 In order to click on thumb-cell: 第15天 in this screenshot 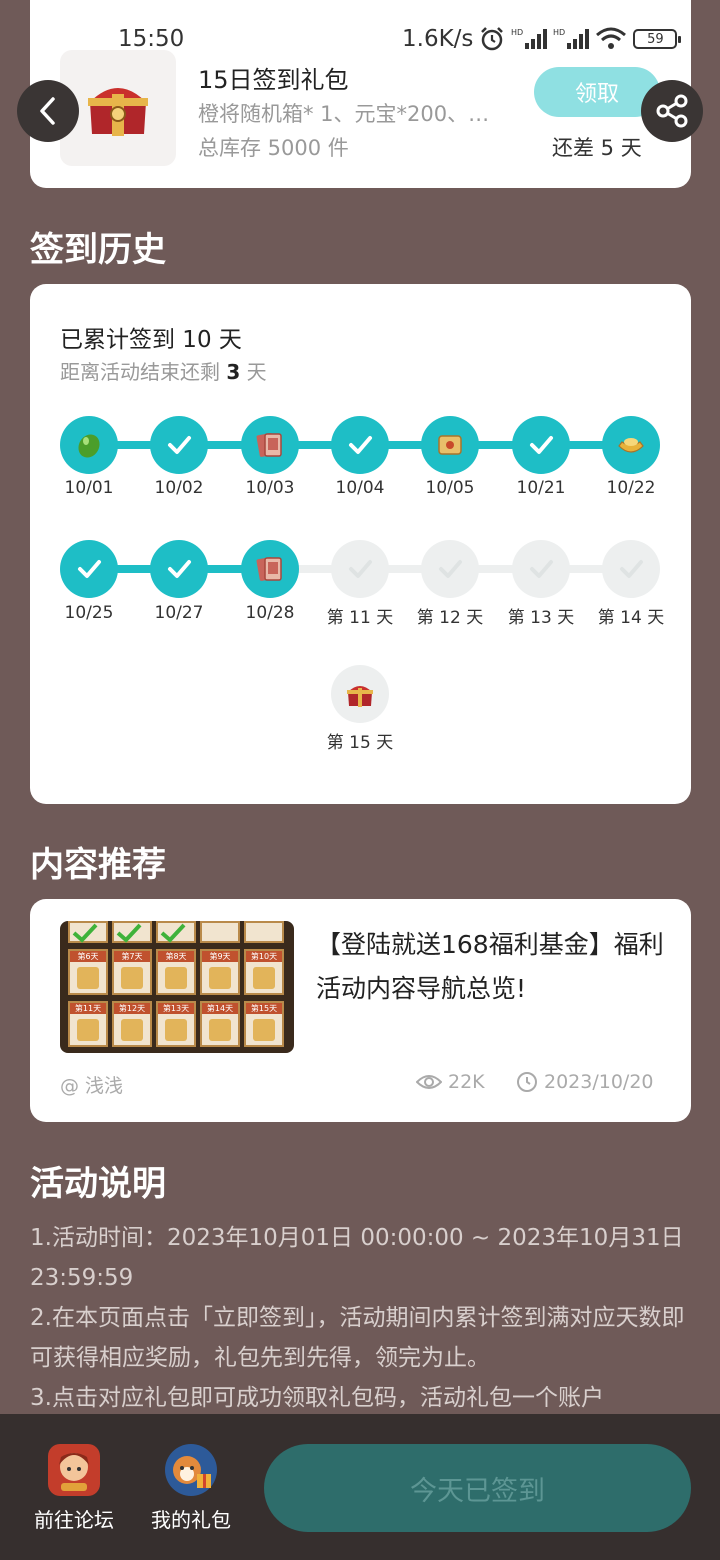, I will do `click(264, 1024)`.